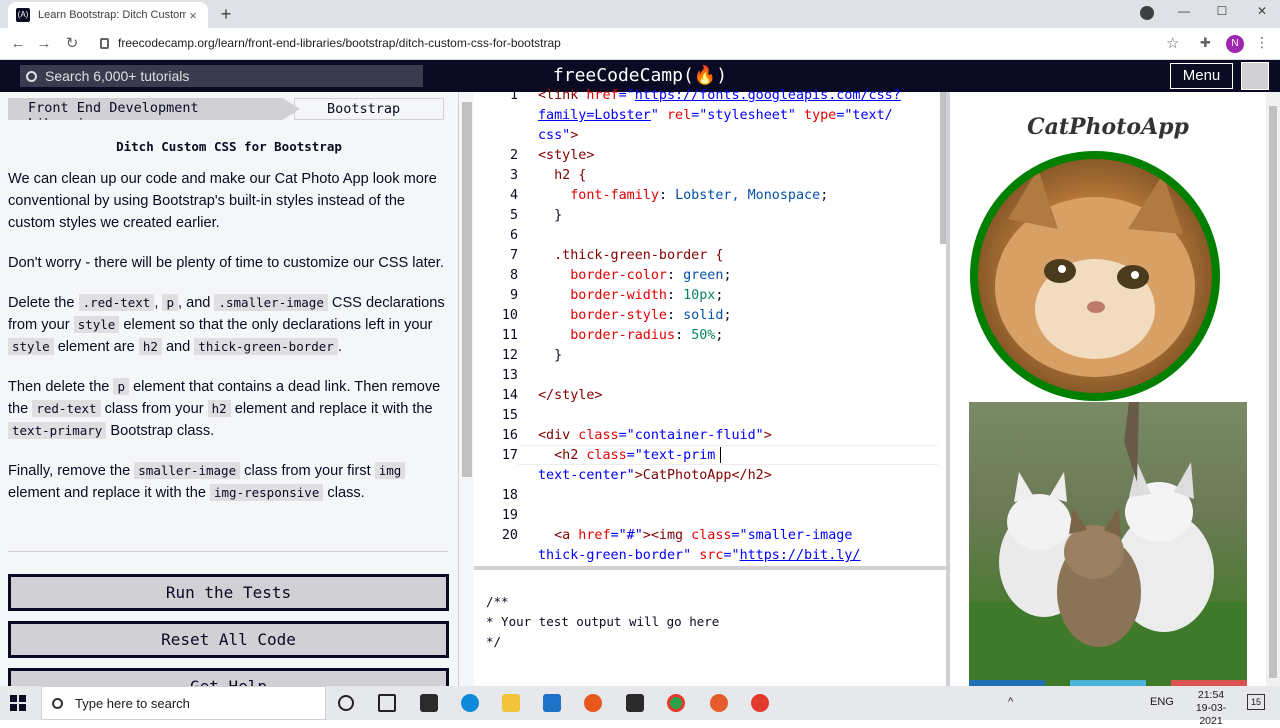 Image resolution: width=1280 pixels, height=728 pixels. I want to click on challenge-title: Ditch Custom CSS for Bootstrap, so click(229, 146).